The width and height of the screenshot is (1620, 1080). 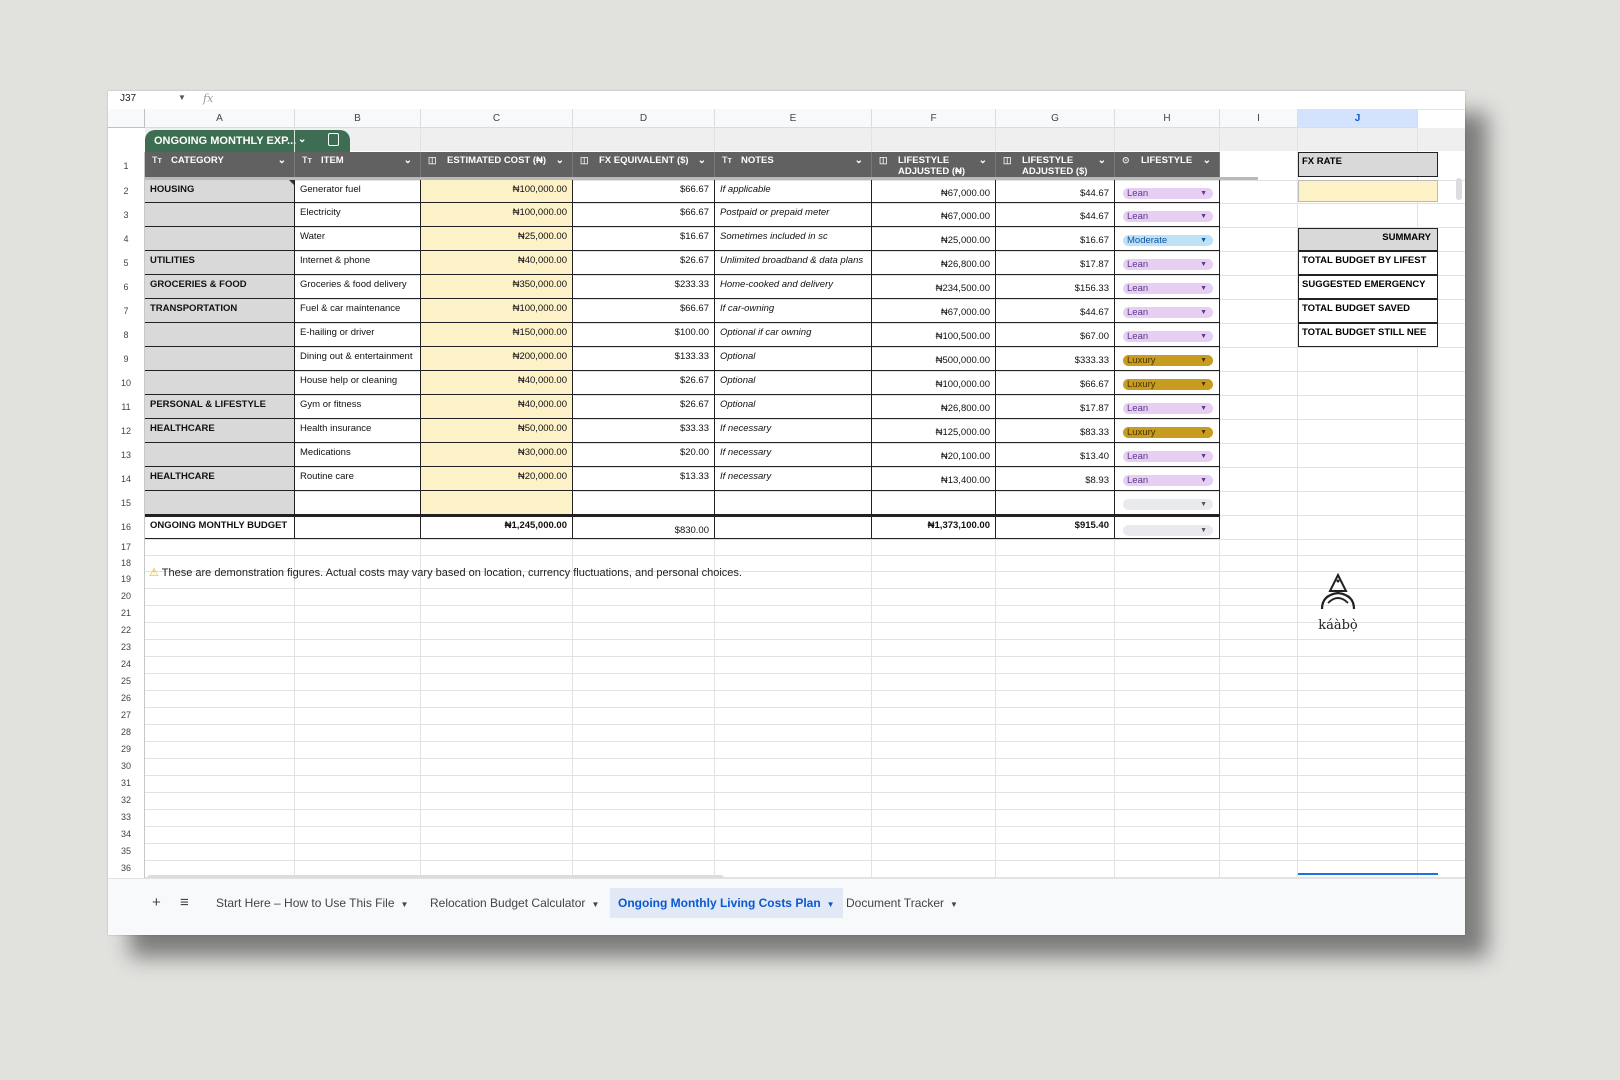 I want to click on cell-notes: If applicable, so click(x=793, y=191).